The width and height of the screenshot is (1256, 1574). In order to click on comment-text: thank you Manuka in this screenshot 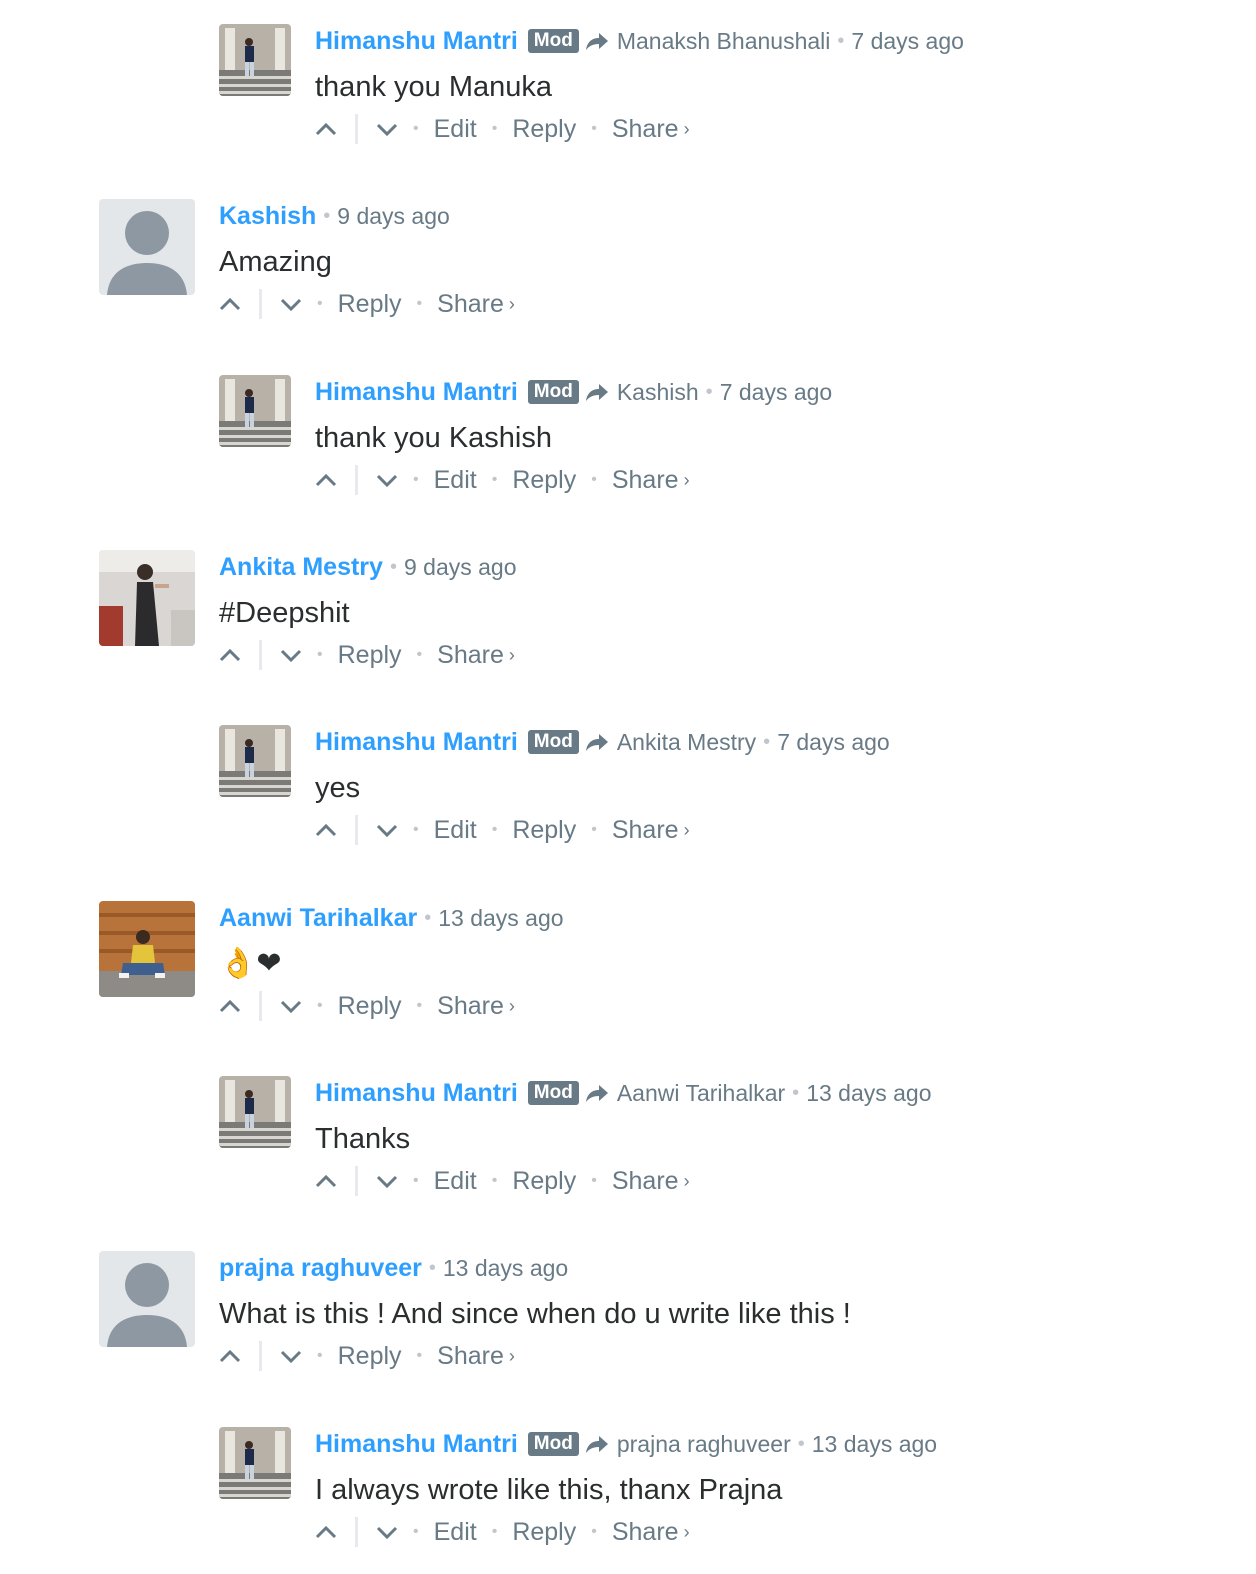, I will do `click(433, 87)`.